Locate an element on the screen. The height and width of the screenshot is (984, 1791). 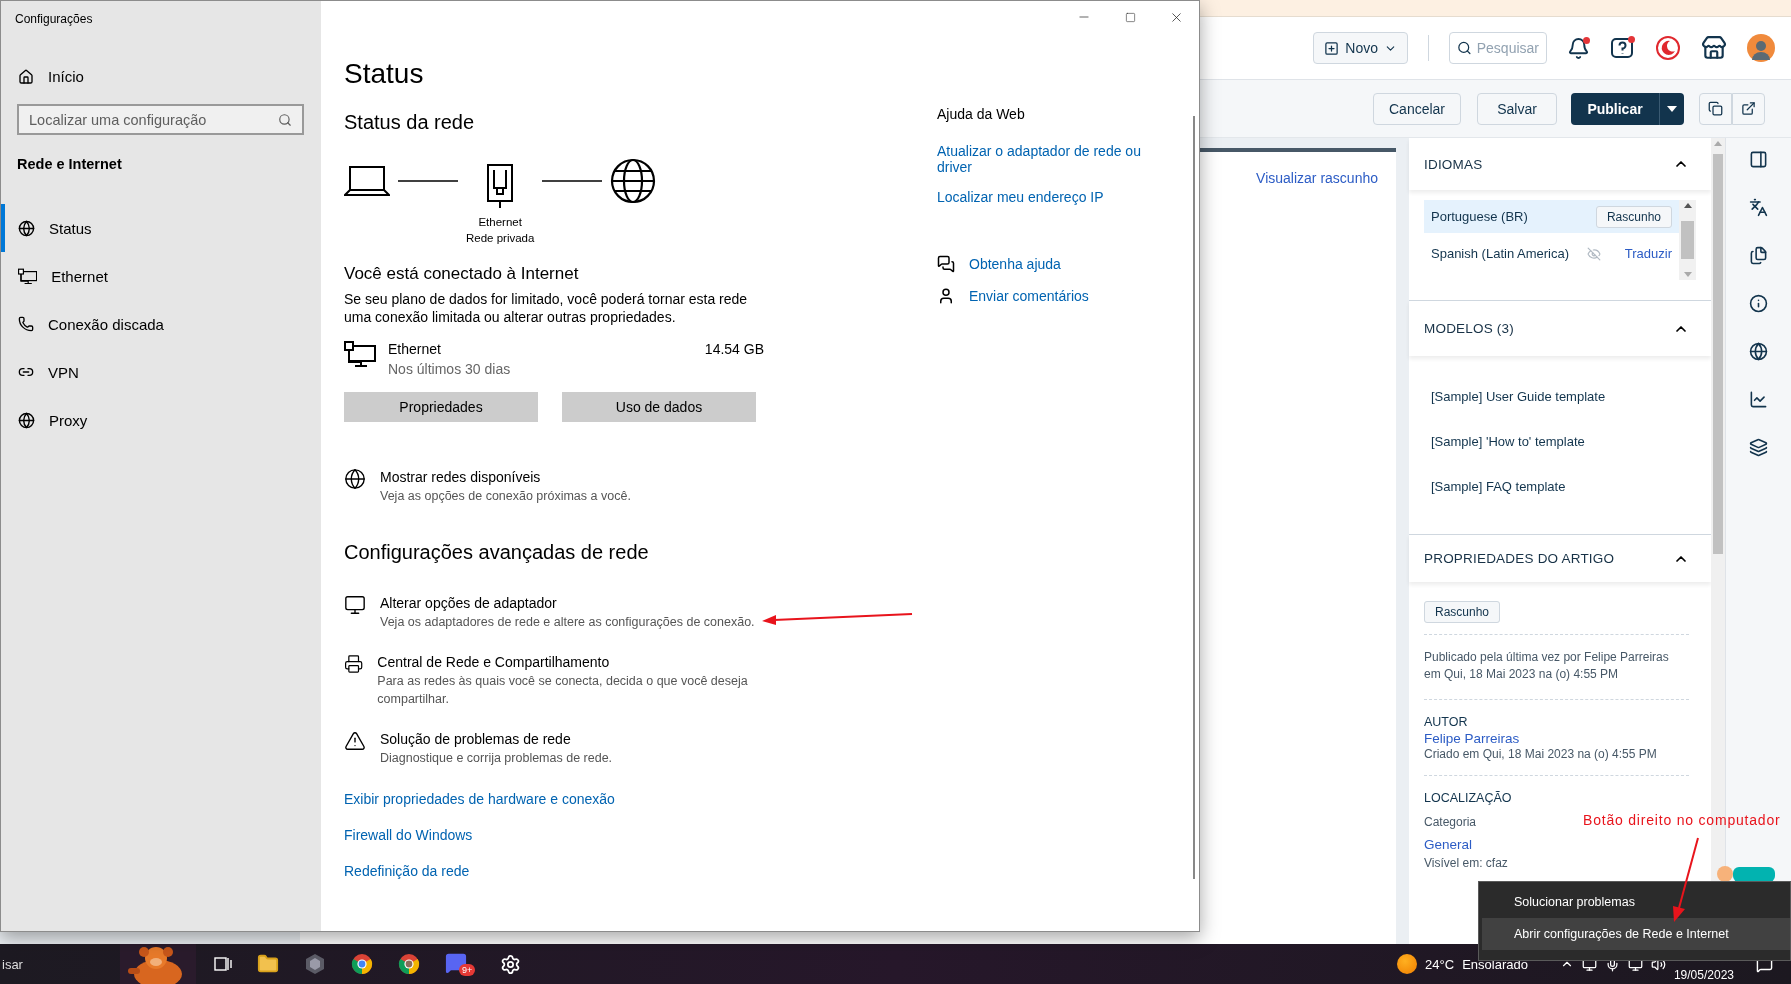
help-link: Localizar meu endereço IP is located at coordinates (1044, 197).